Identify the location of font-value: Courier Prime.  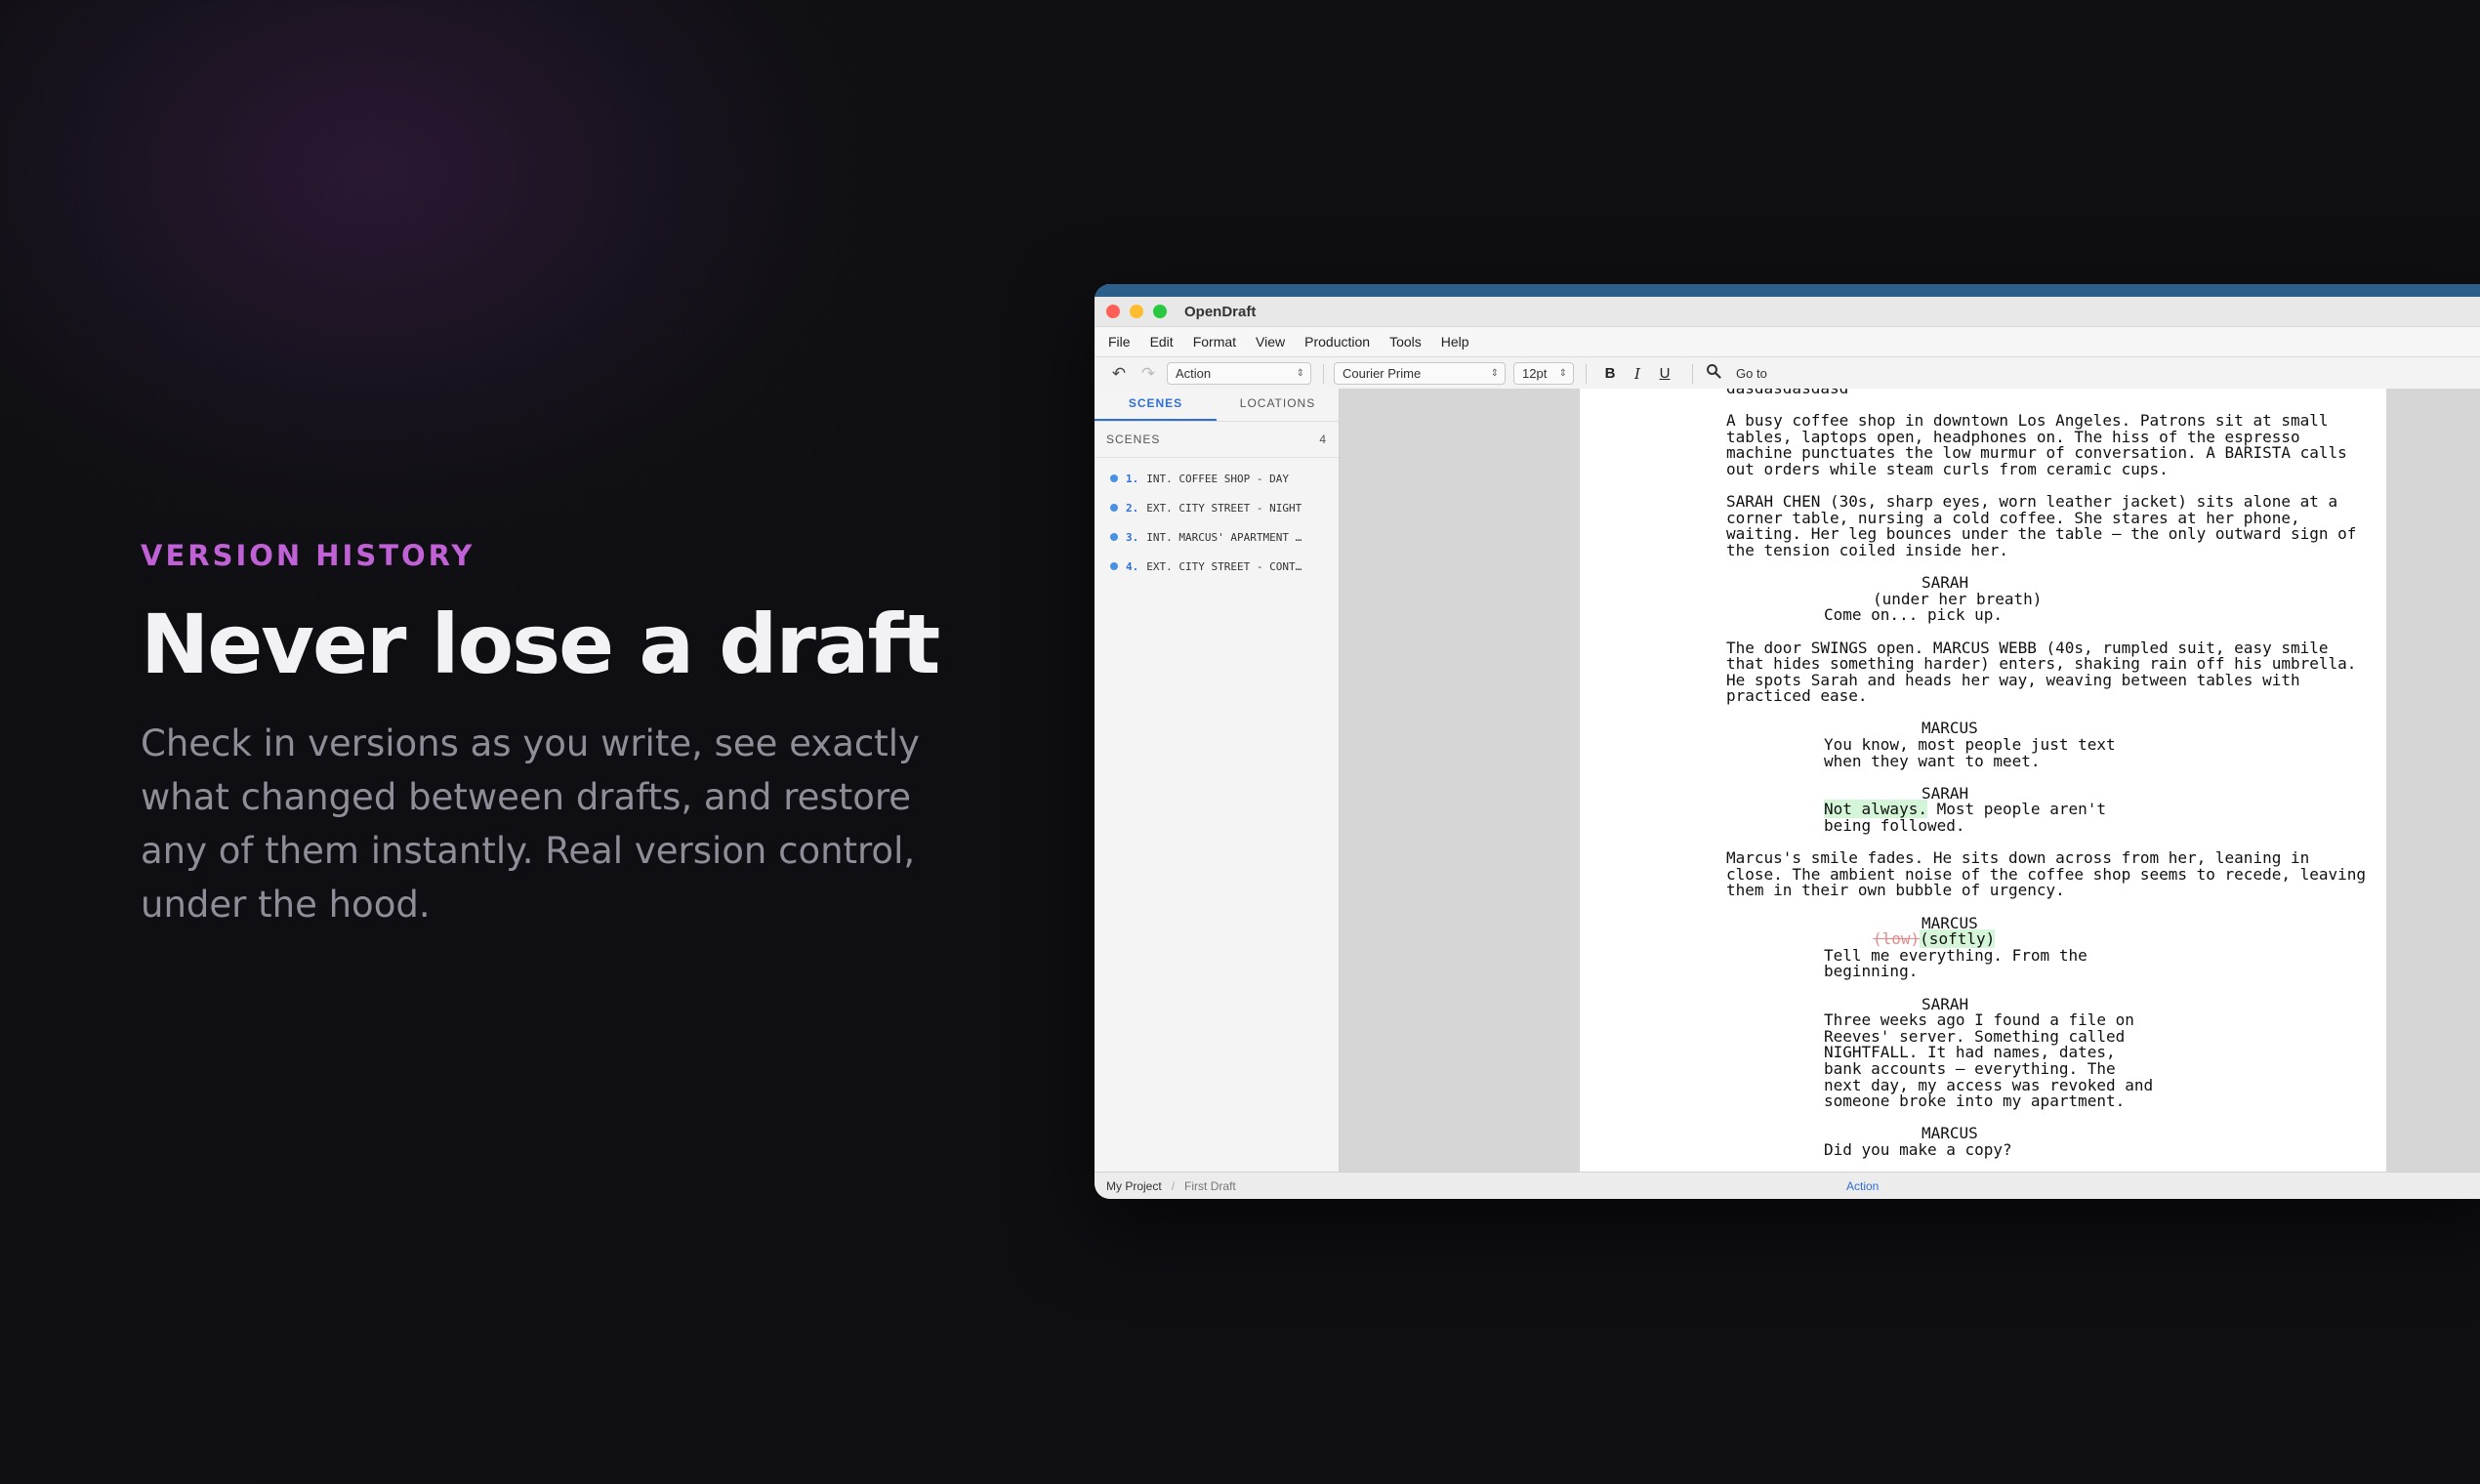
(1382, 374).